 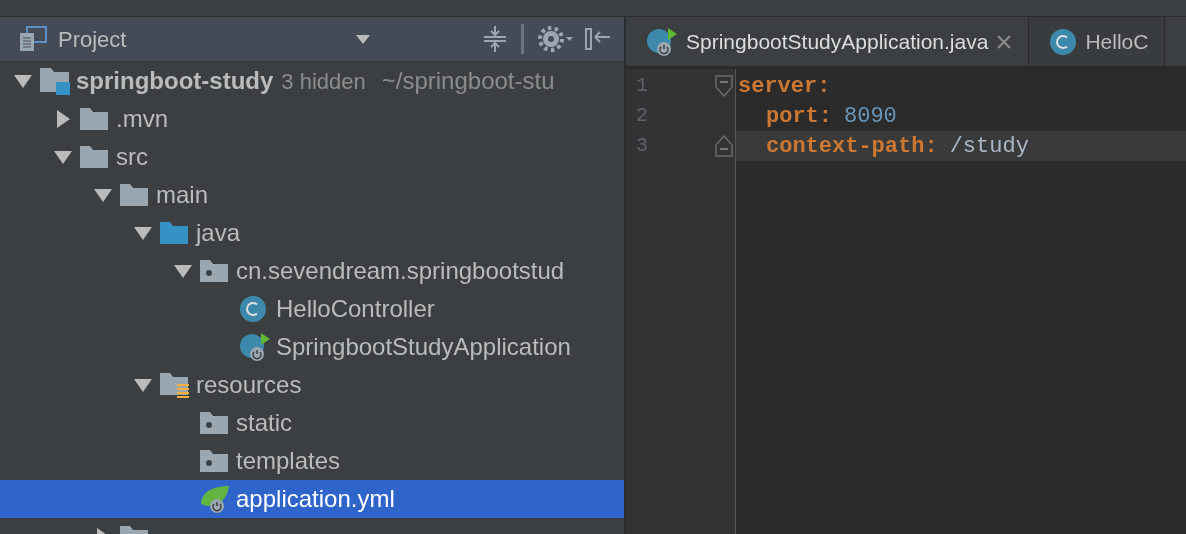 What do you see at coordinates (288, 461) in the screenshot?
I see `tree-item-label: templates` at bounding box center [288, 461].